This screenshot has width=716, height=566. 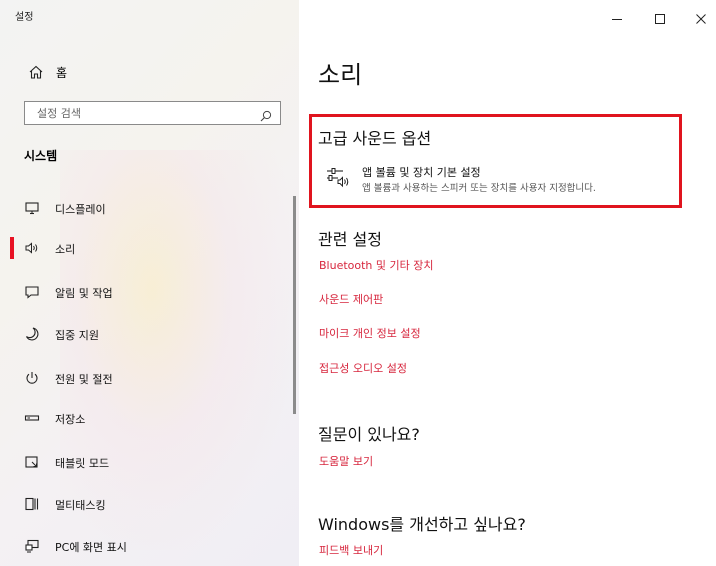 I want to click on link-bluetooth-devices: Bluetooth 및 기타 장치, so click(x=376, y=265).